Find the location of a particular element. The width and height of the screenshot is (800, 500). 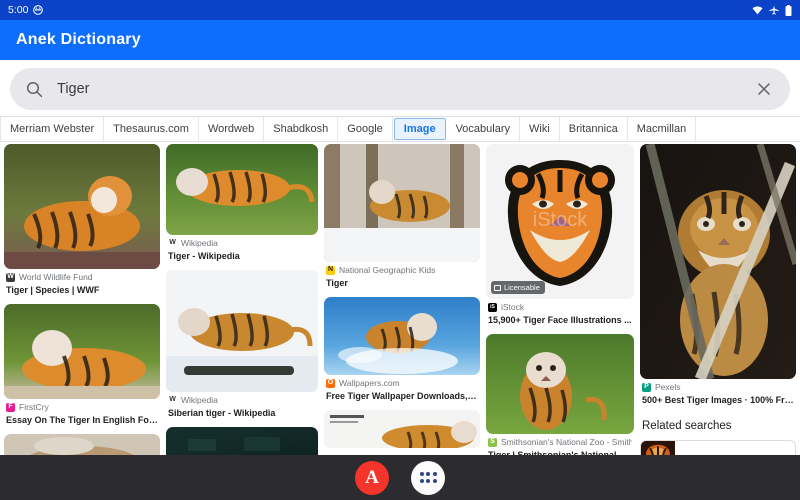

result-meta: W Wikipedia Siberian tiger - Wikipedia is located at coordinates (242, 407).